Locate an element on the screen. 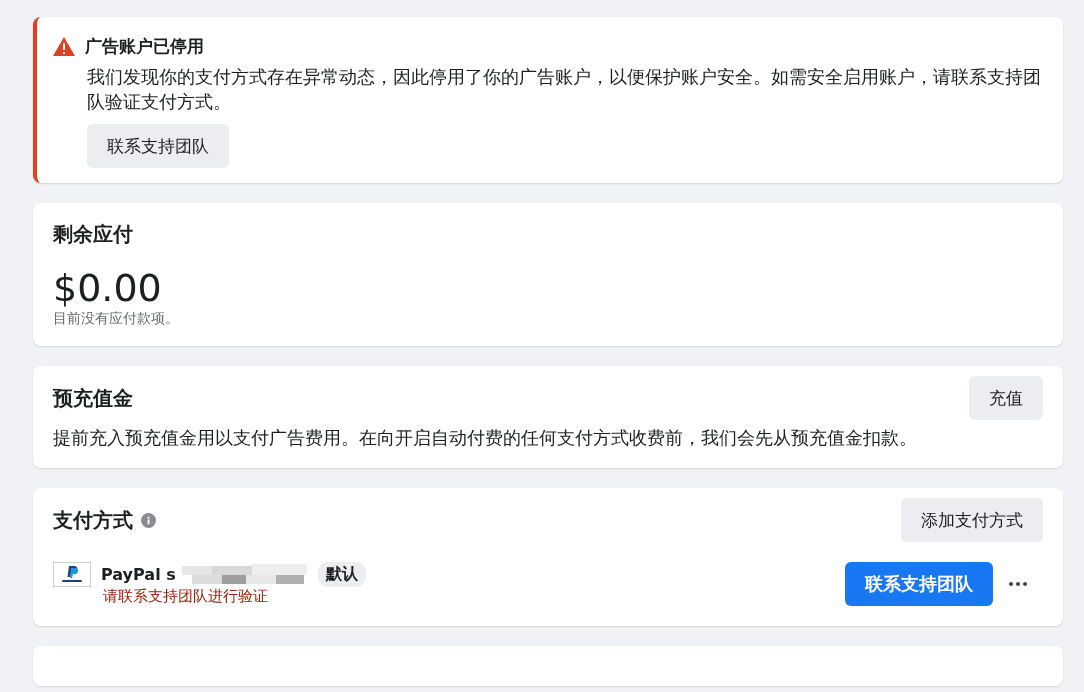  add-payment-method-button: 添加支付方式 is located at coordinates (972, 520).